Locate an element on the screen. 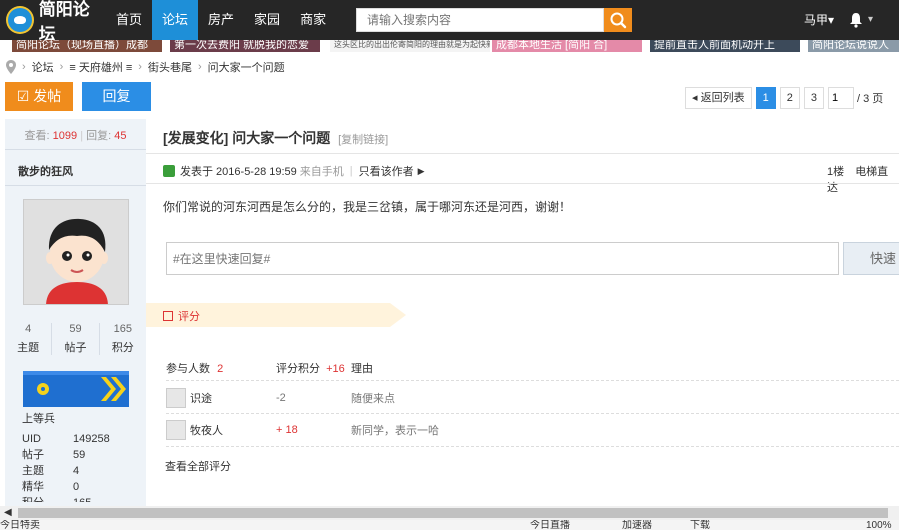  info-key: 积分 is located at coordinates (47, 498).